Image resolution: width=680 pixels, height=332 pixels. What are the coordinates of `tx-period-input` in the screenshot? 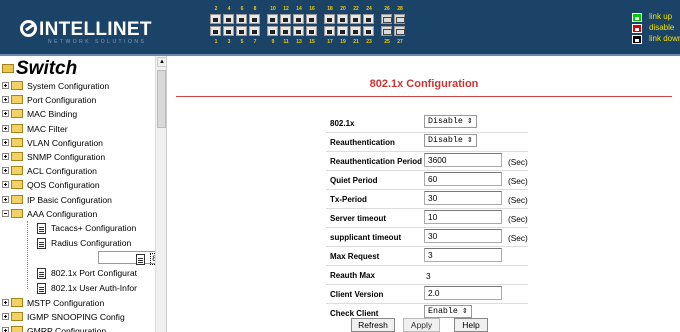 It's located at (463, 198).